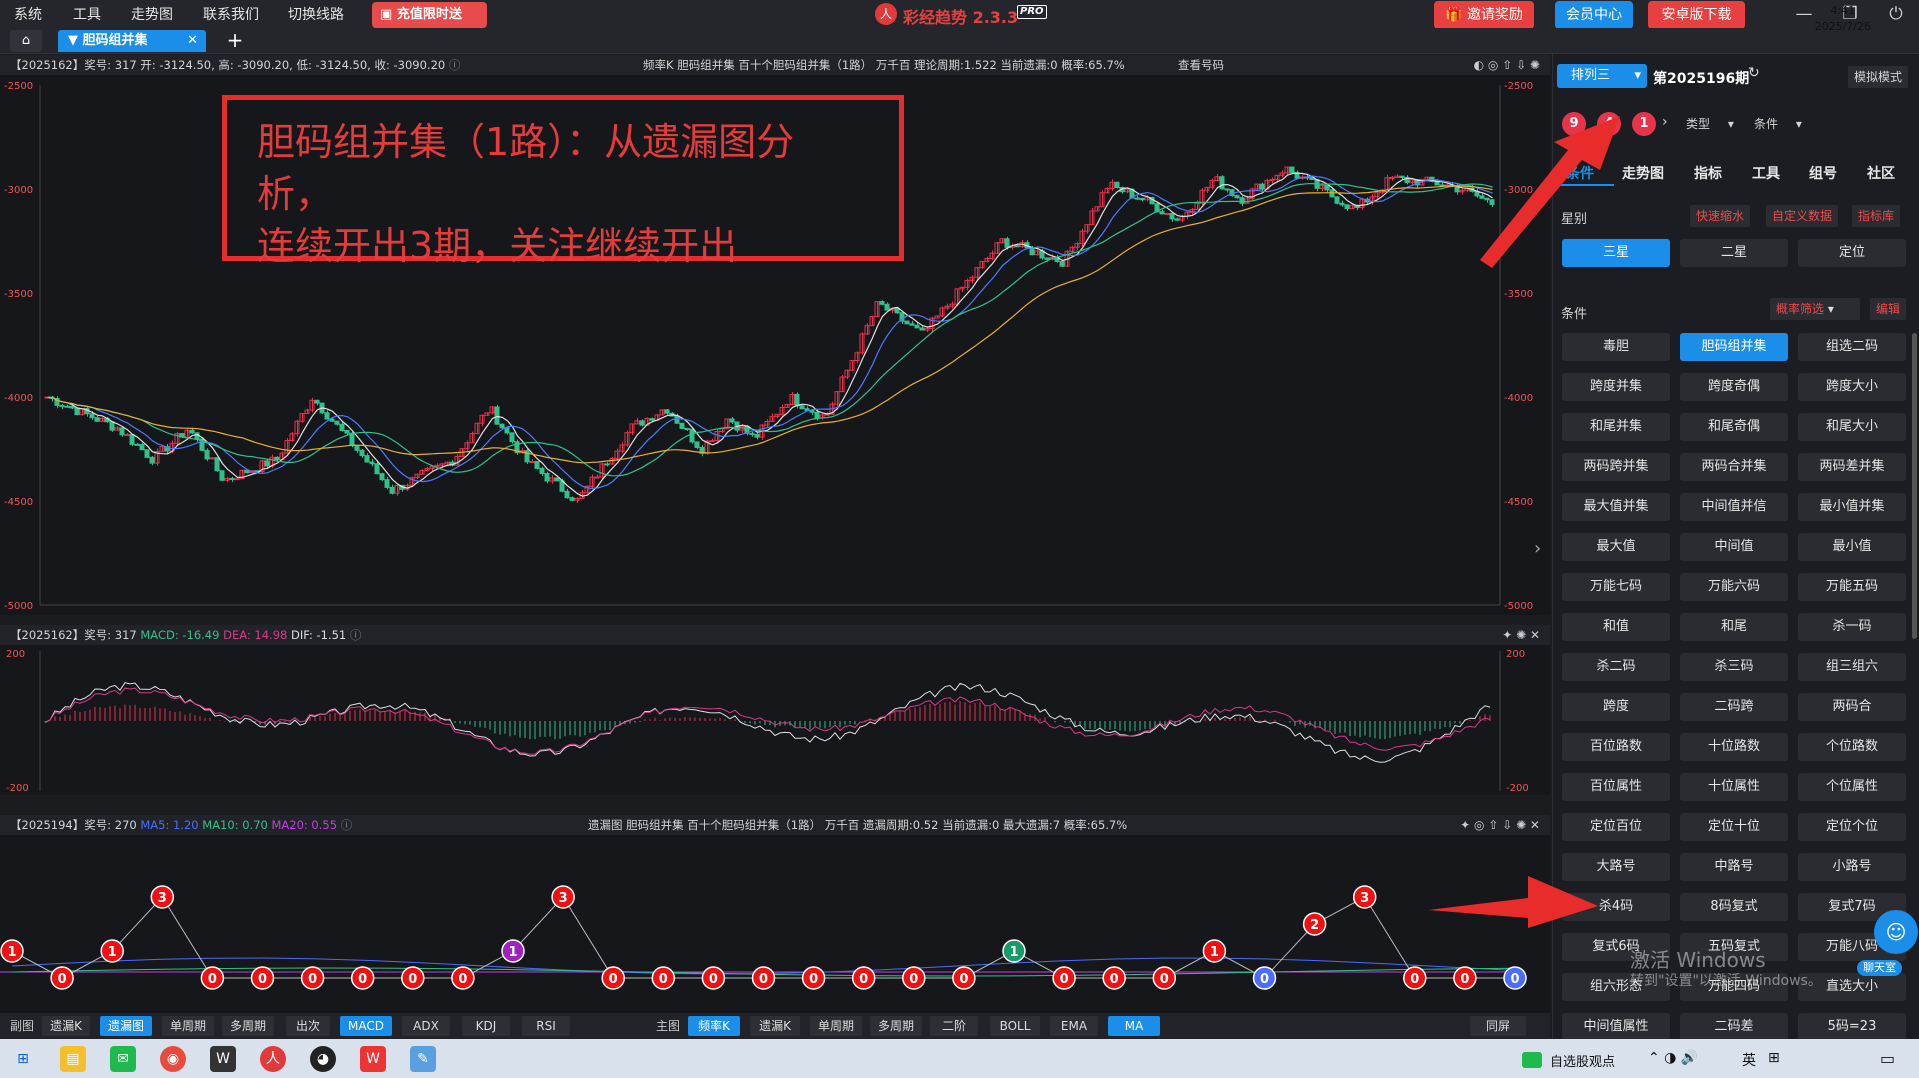 This screenshot has height=1078, width=1919. I want to click on custom-data-link: 自定义数据, so click(1802, 216).